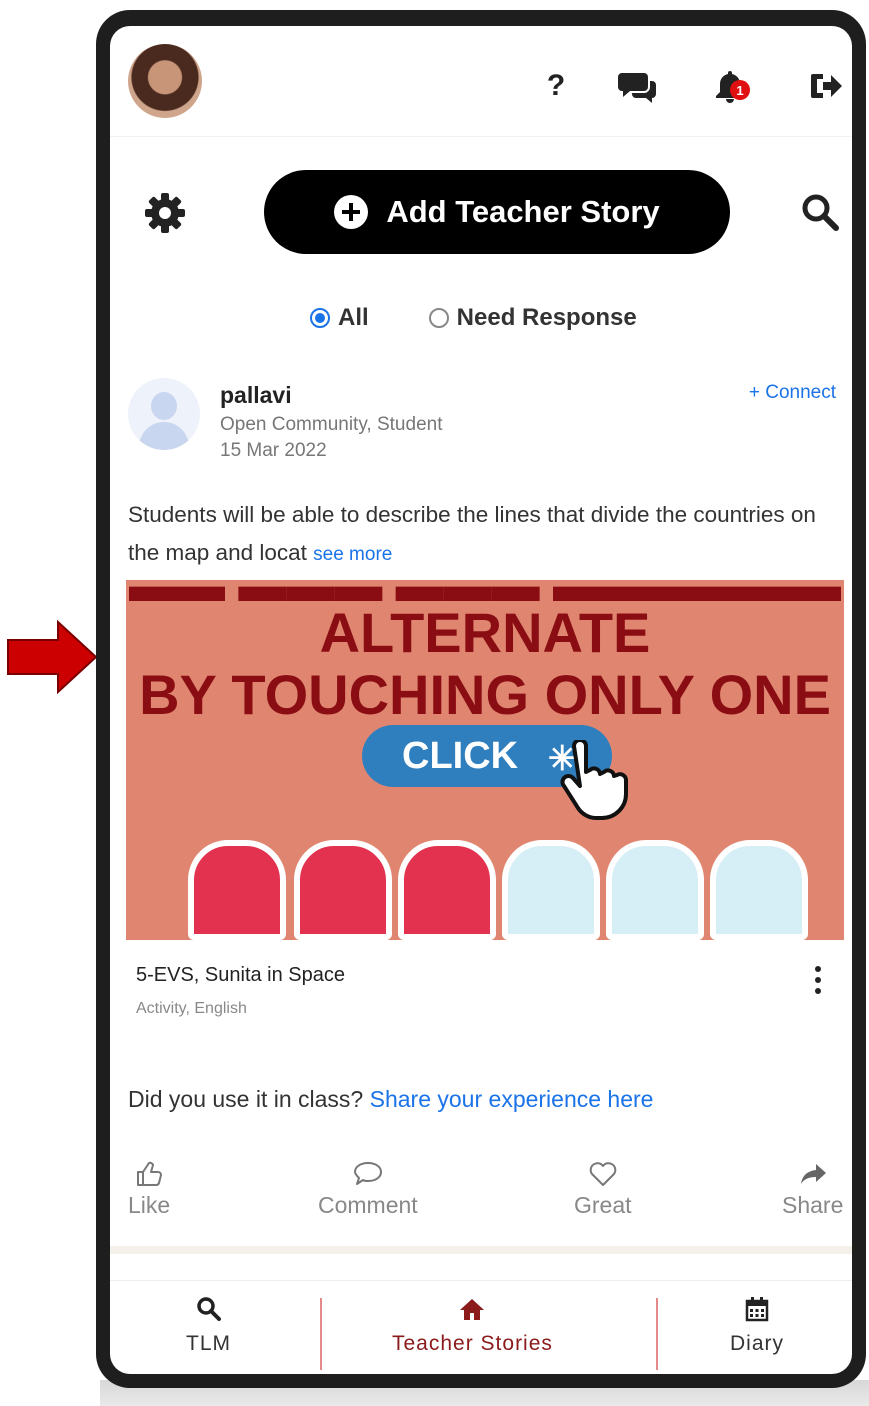 The width and height of the screenshot is (869, 1406). What do you see at coordinates (352, 554) in the screenshot?
I see `see-more-link: see more` at bounding box center [352, 554].